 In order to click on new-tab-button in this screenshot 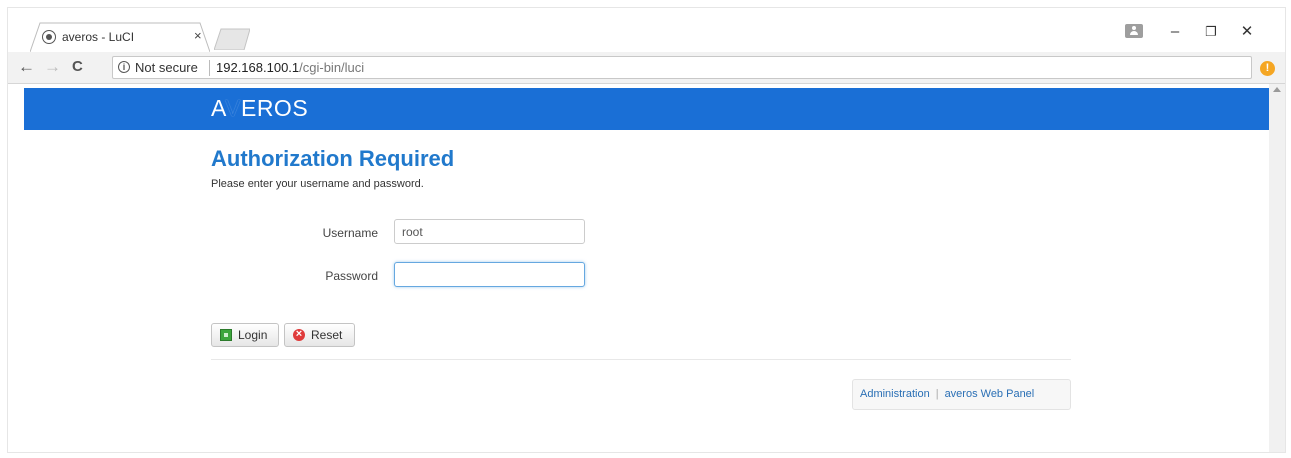, I will do `click(232, 39)`.